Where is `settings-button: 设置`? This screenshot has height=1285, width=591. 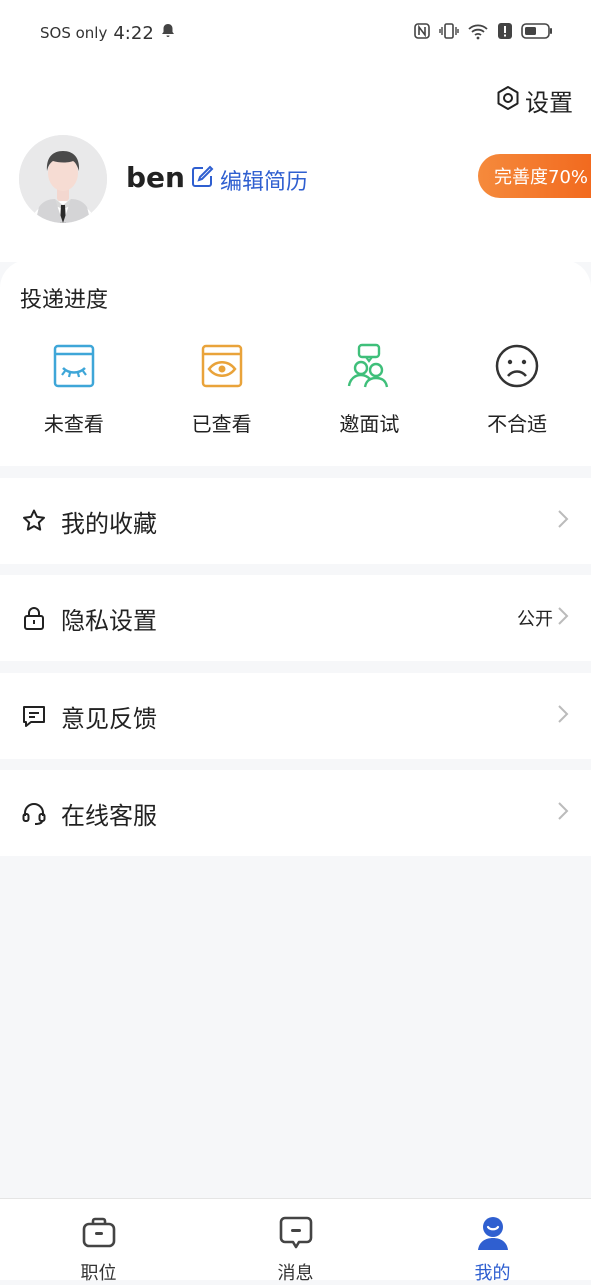
settings-button: 设置 is located at coordinates (534, 100).